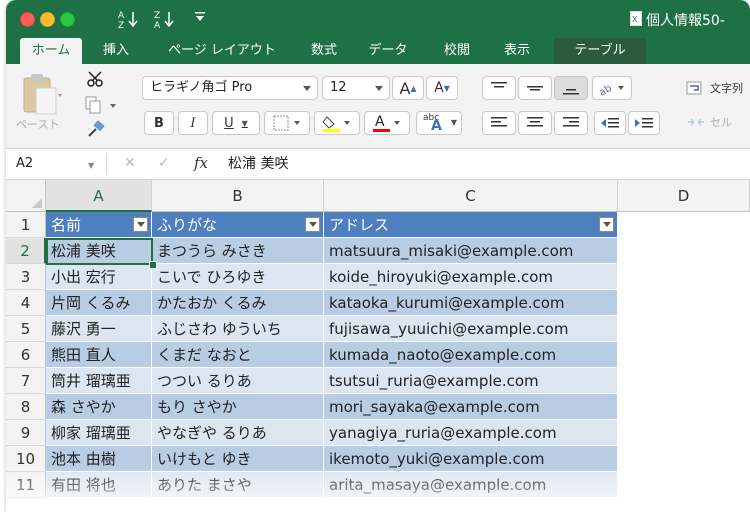 This screenshot has width=750, height=512. What do you see at coordinates (165, 19) in the screenshot?
I see `sort-descending-icon: ZA` at bounding box center [165, 19].